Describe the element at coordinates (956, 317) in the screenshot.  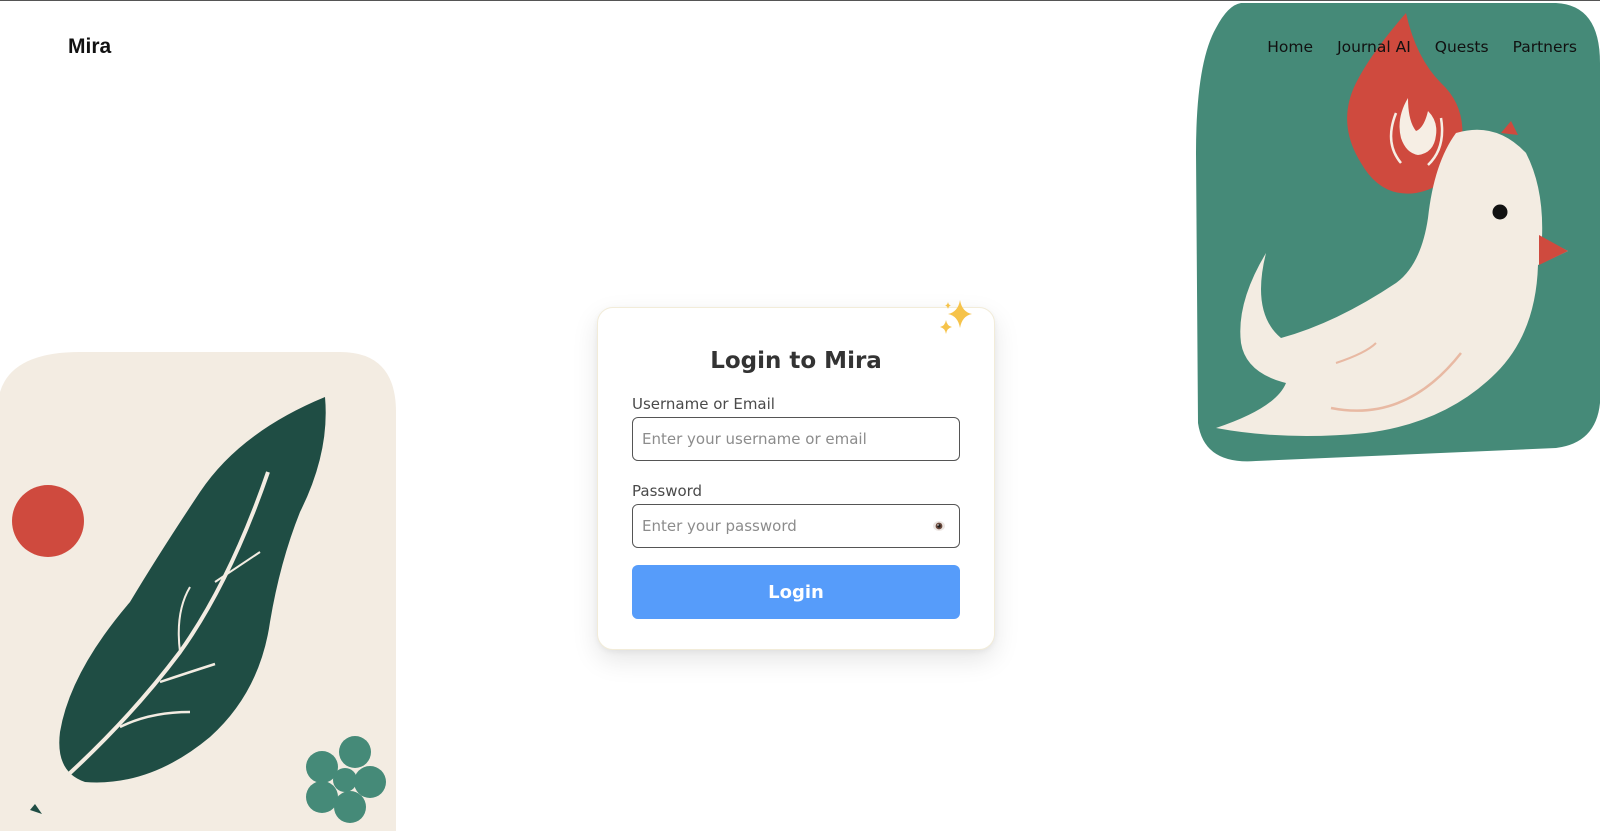
I see `sparkles-icon` at that location.